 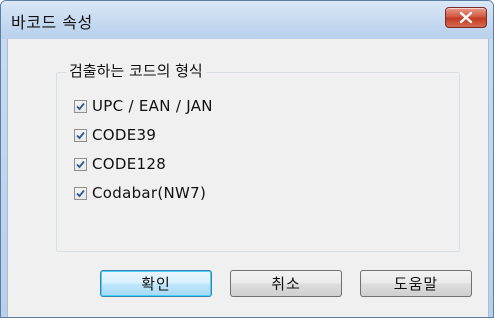 I want to click on title-bar: 바코드 속성, so click(x=247, y=20).